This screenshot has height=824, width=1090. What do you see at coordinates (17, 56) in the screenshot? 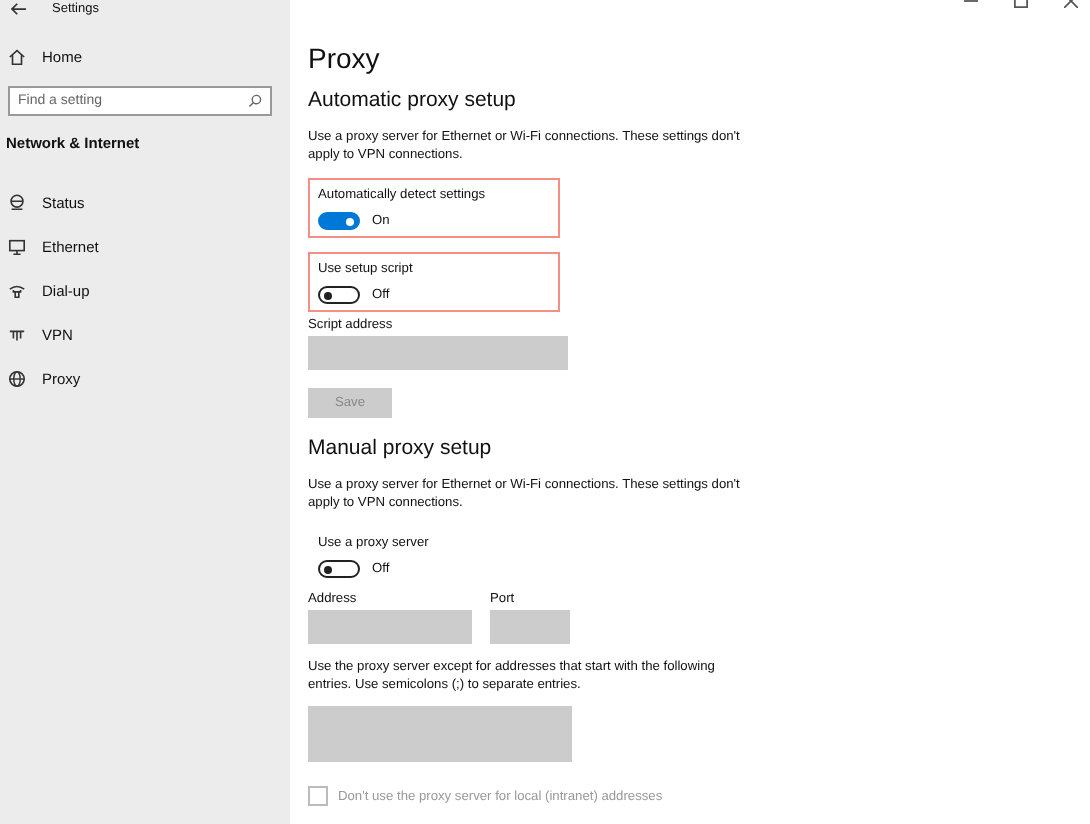
I see `home-icon` at bounding box center [17, 56].